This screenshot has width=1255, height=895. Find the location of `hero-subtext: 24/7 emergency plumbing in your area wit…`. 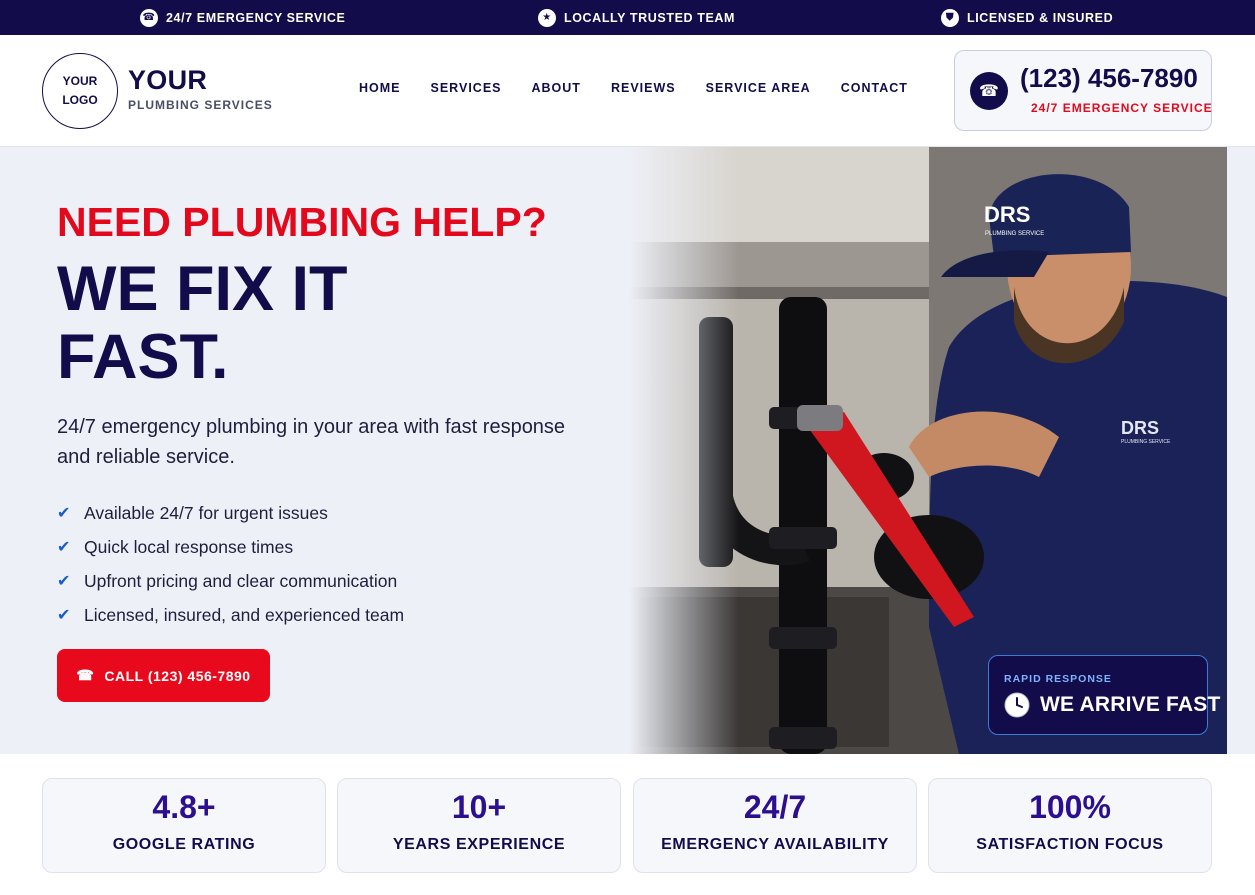

hero-subtext: 24/7 emergency plumbing in your area wit… is located at coordinates (311, 442).